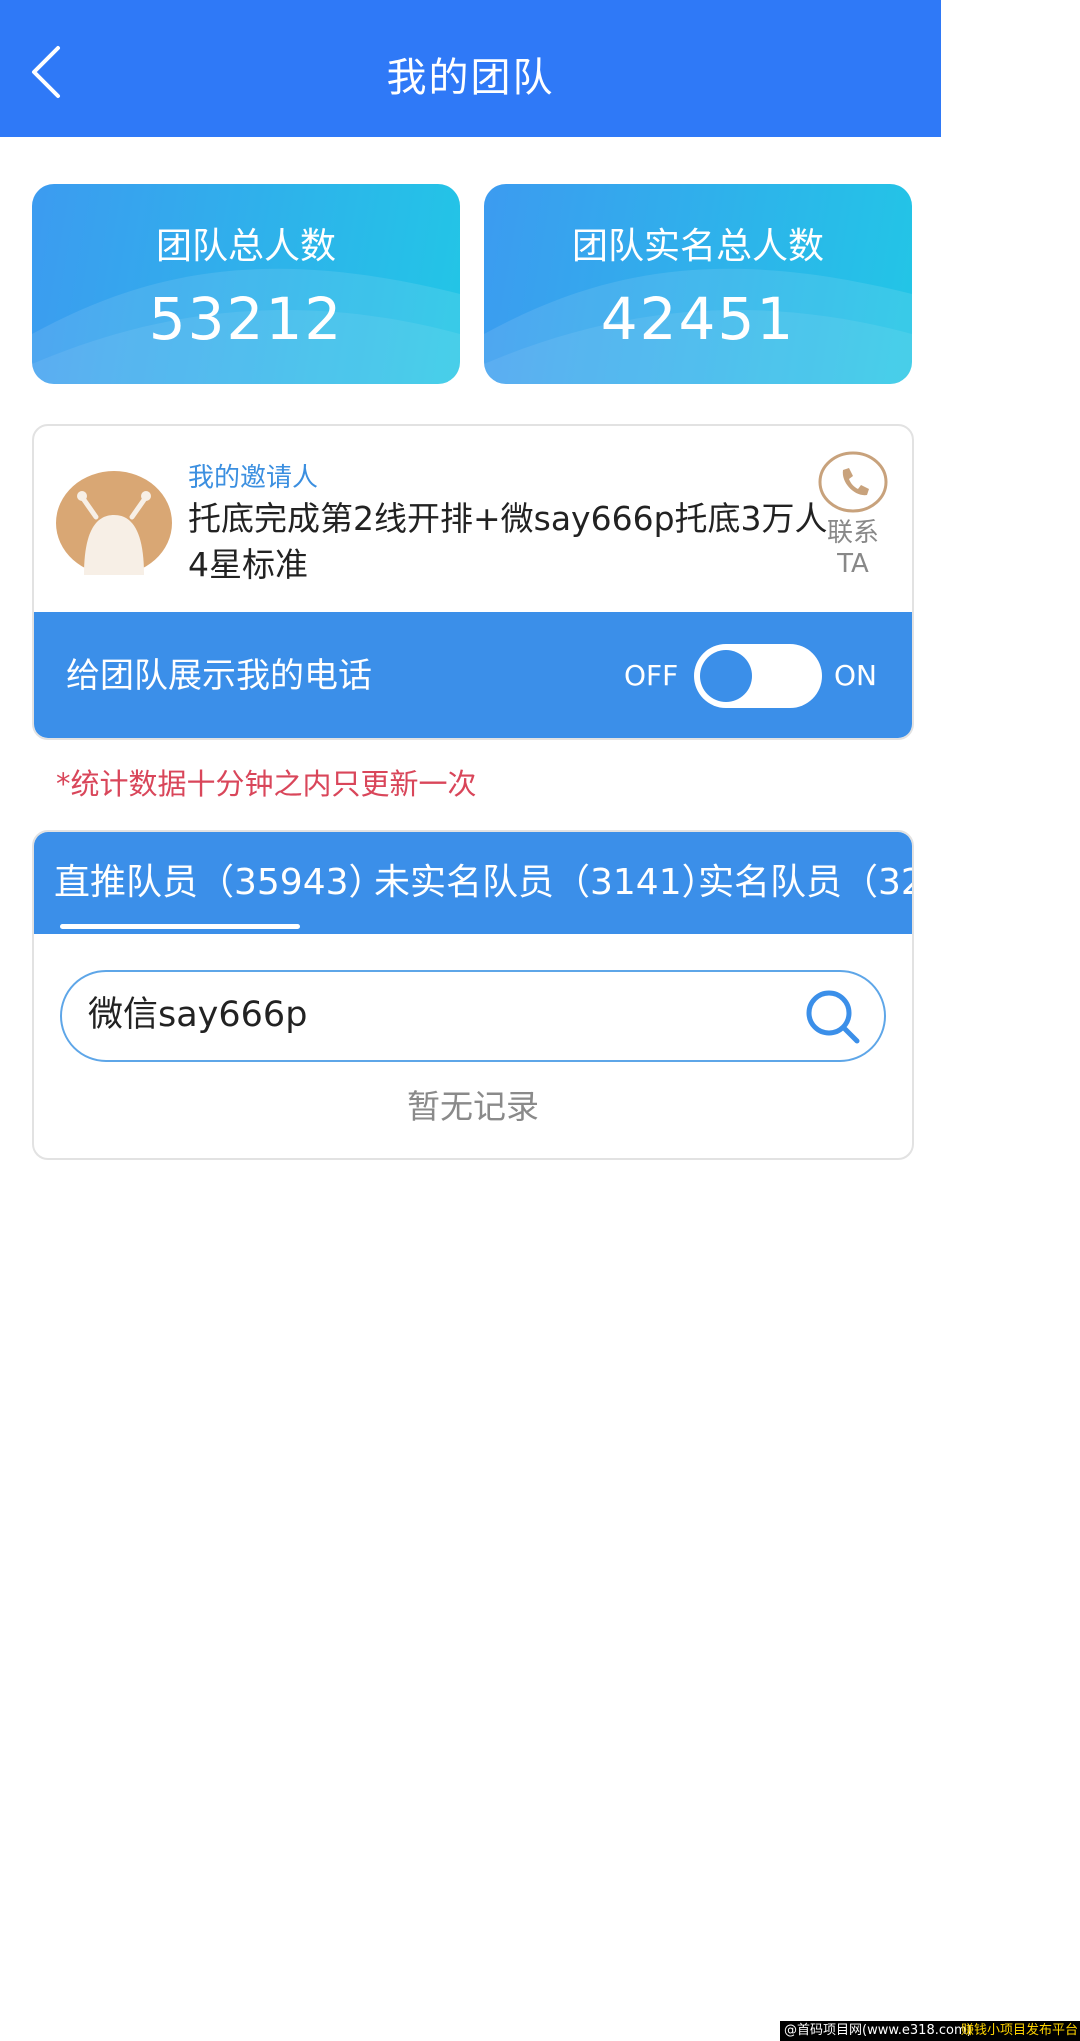 This screenshot has height=2041, width=1080. Describe the element at coordinates (805, 883) in the screenshot. I see `tab-verified-members: 实名队员（32` at that location.